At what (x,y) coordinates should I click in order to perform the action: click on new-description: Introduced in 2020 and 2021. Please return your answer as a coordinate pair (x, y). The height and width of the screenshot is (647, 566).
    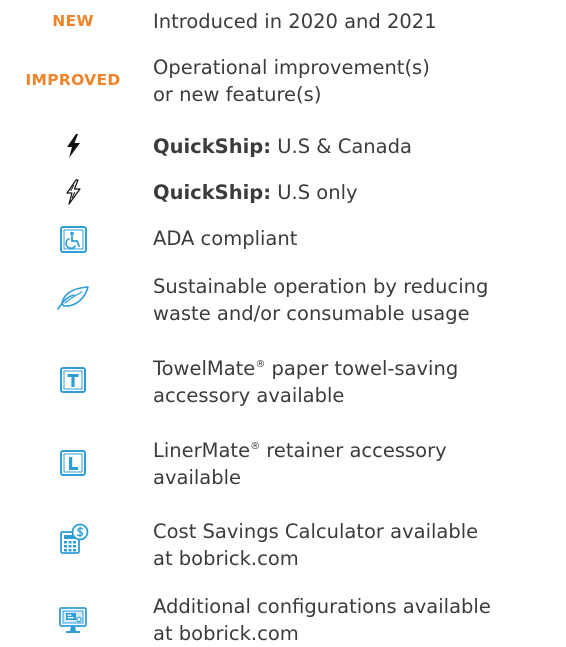
    Looking at the image, I should click on (295, 21).